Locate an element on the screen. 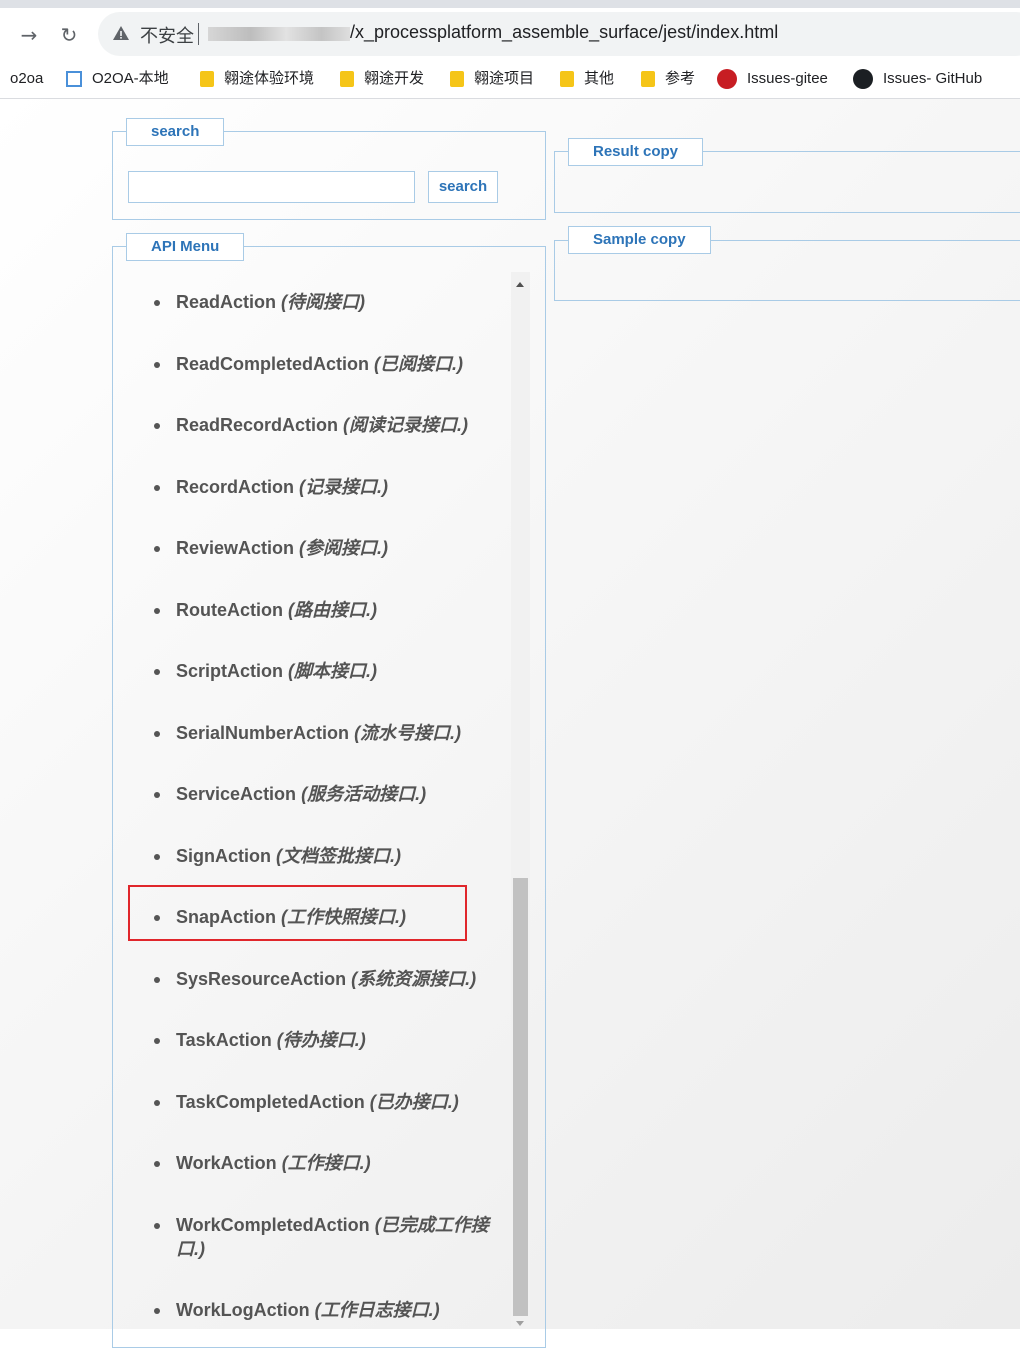  action-name: ReadRecordAction is located at coordinates (257, 425).